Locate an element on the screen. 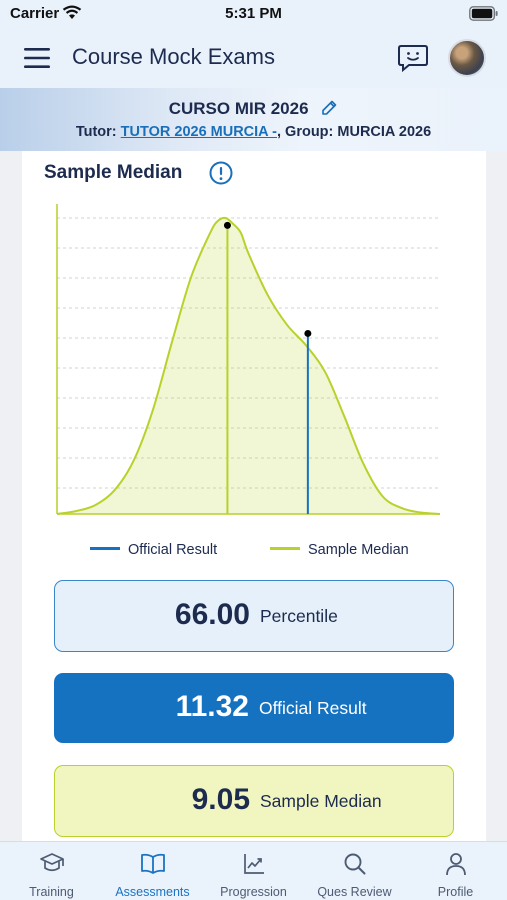 Image resolution: width=507 pixels, height=900 pixels. tab-profile-label: Profile is located at coordinates (455, 892).